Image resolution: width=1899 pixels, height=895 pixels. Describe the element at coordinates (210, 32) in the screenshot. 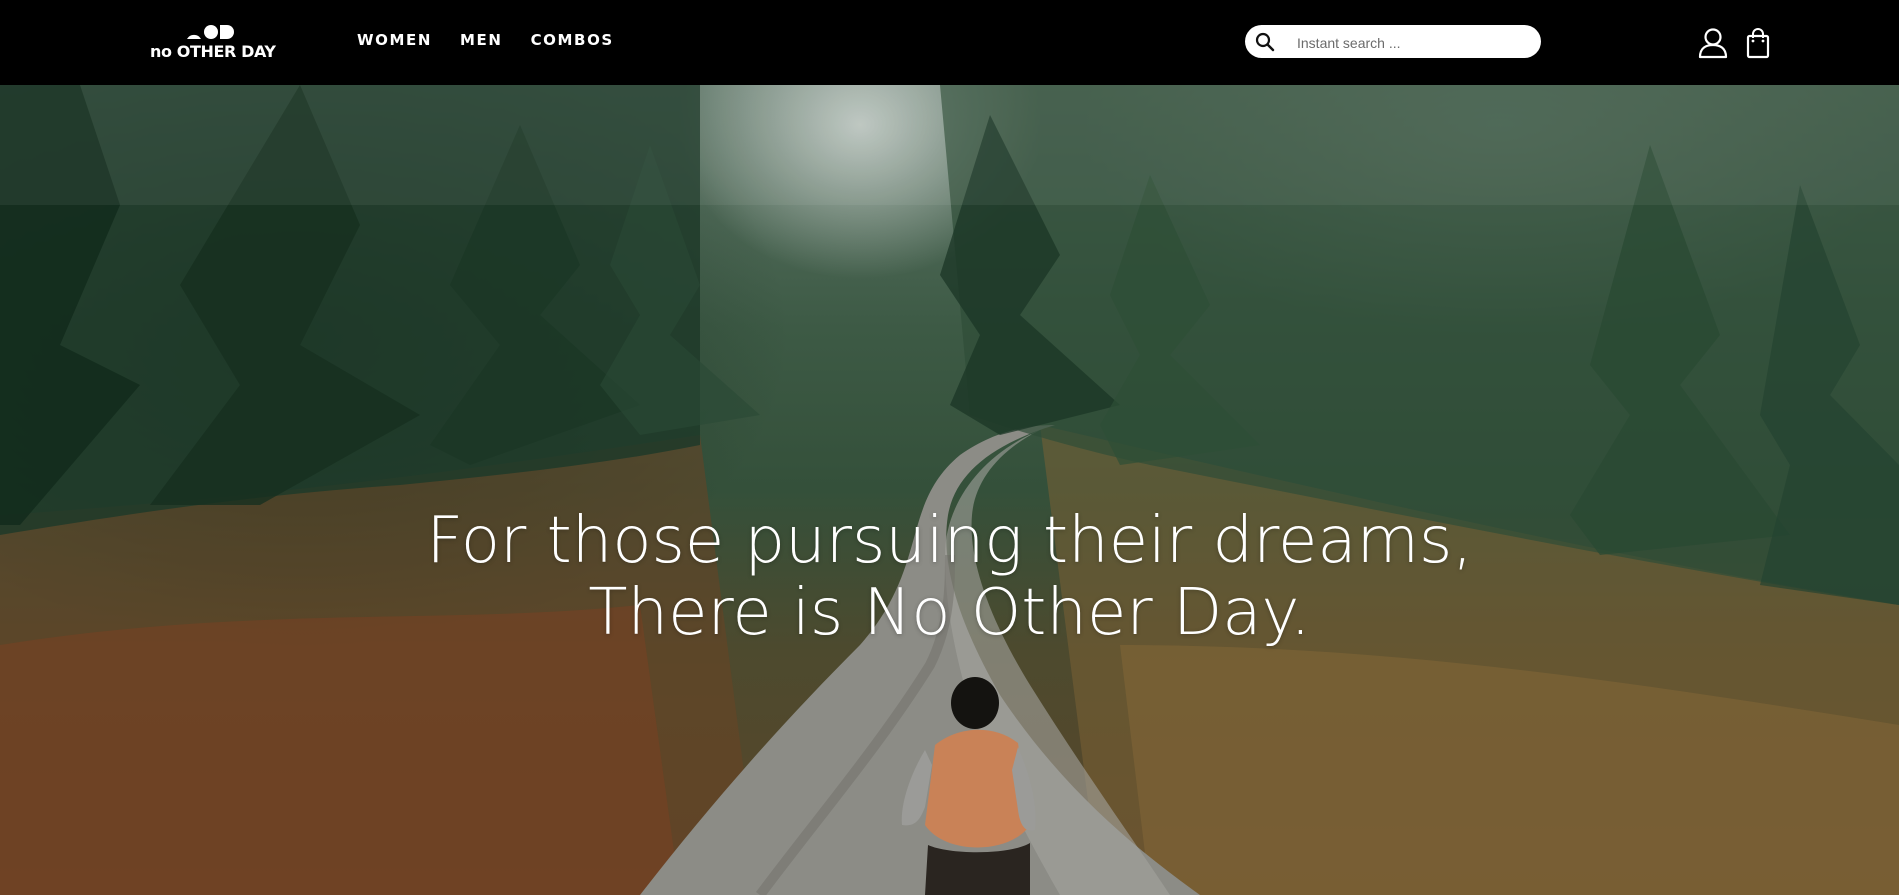

I see `logo-mark-icon` at that location.